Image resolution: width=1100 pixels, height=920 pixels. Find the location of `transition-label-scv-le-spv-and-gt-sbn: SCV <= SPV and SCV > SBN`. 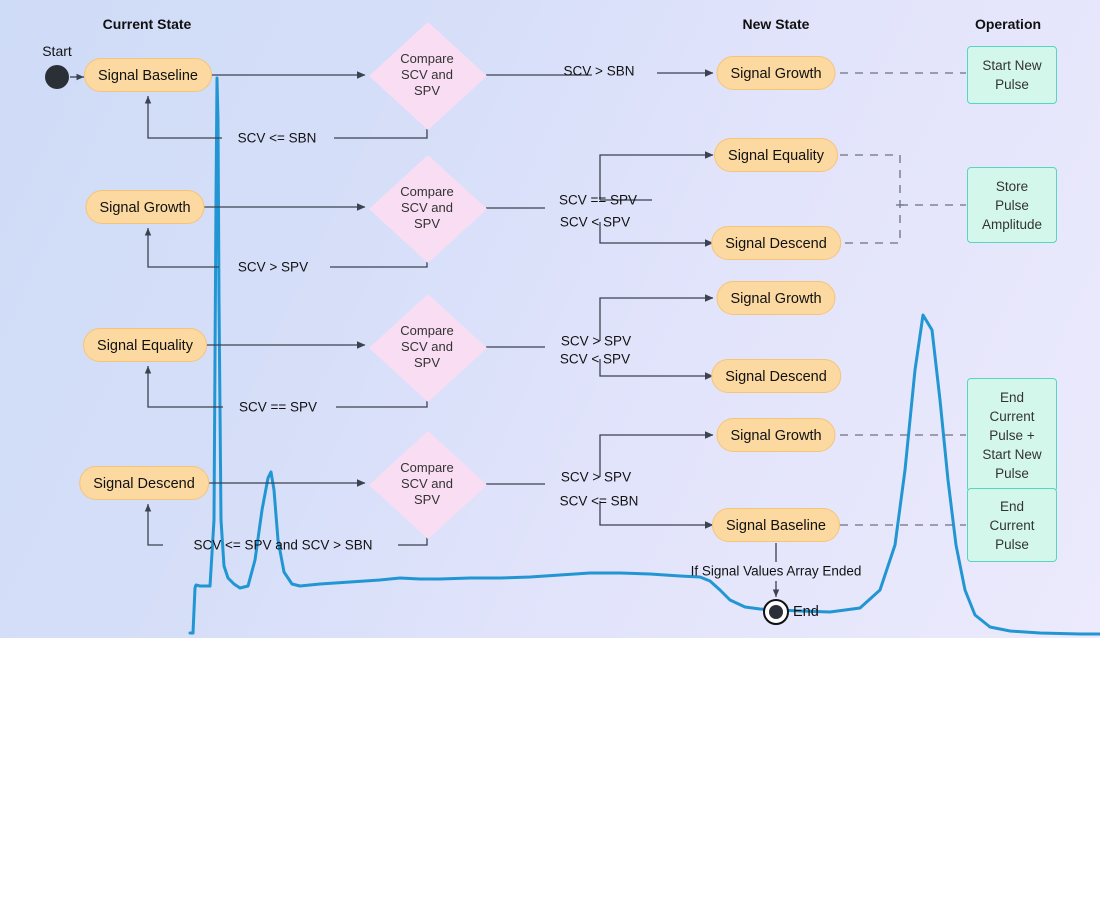

transition-label-scv-le-spv-and-gt-sbn: SCV <= SPV and SCV > SBN is located at coordinates (283, 545).